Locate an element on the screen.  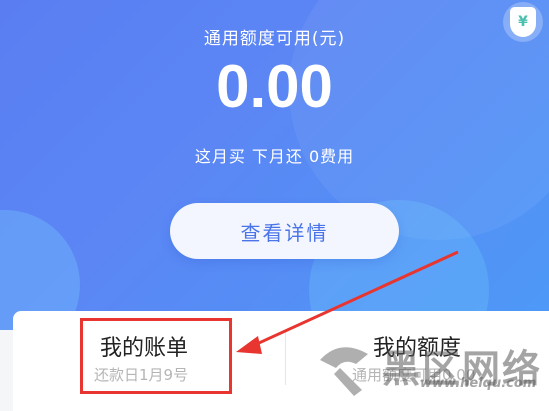
watermark-url: www.heiqu.com is located at coordinates (478, 383).